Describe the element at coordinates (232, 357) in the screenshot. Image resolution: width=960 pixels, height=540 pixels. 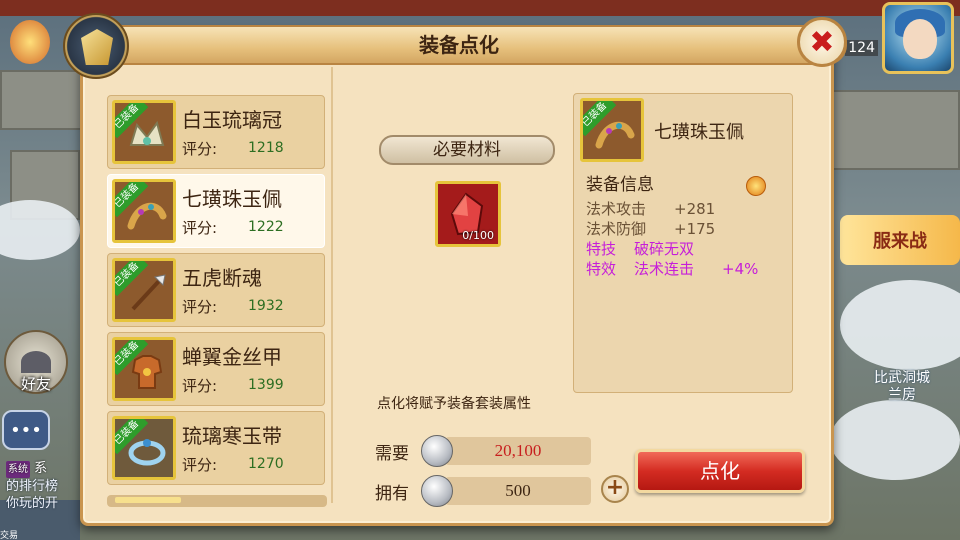
I see `item-name: 蝉翼金丝甲` at that location.